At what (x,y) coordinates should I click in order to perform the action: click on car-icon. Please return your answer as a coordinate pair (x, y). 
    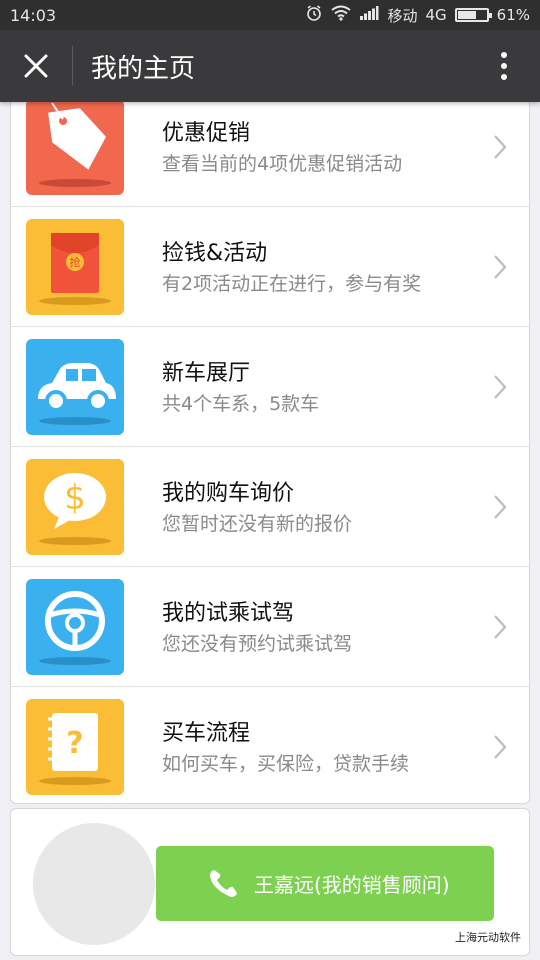
    Looking at the image, I should click on (75, 387).